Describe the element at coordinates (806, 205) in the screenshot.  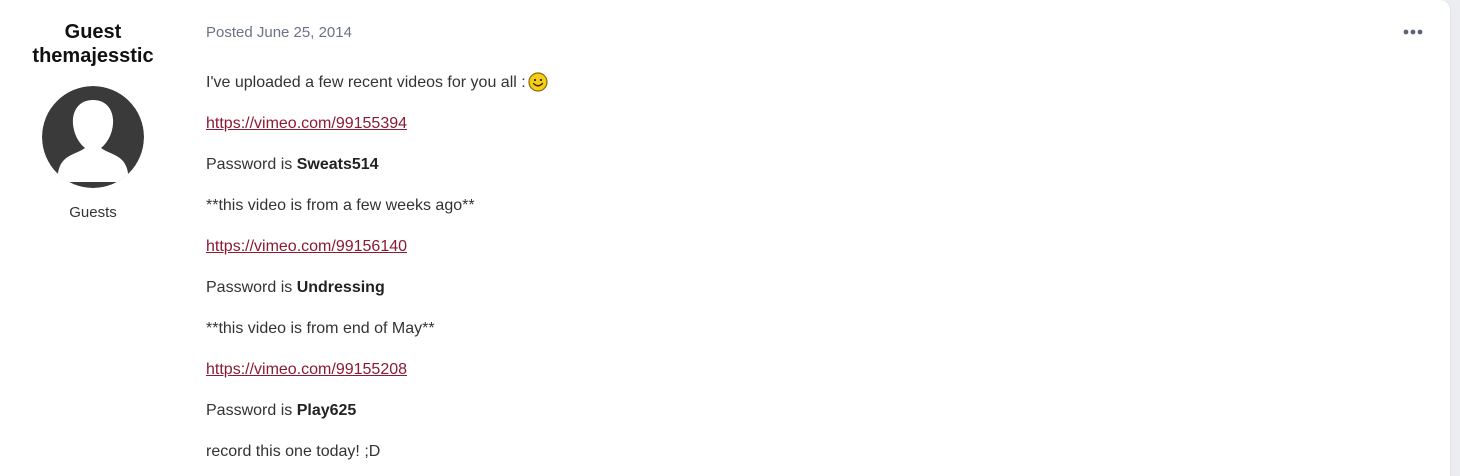
I see `post-line: **this video is from a few weeks ago**` at that location.